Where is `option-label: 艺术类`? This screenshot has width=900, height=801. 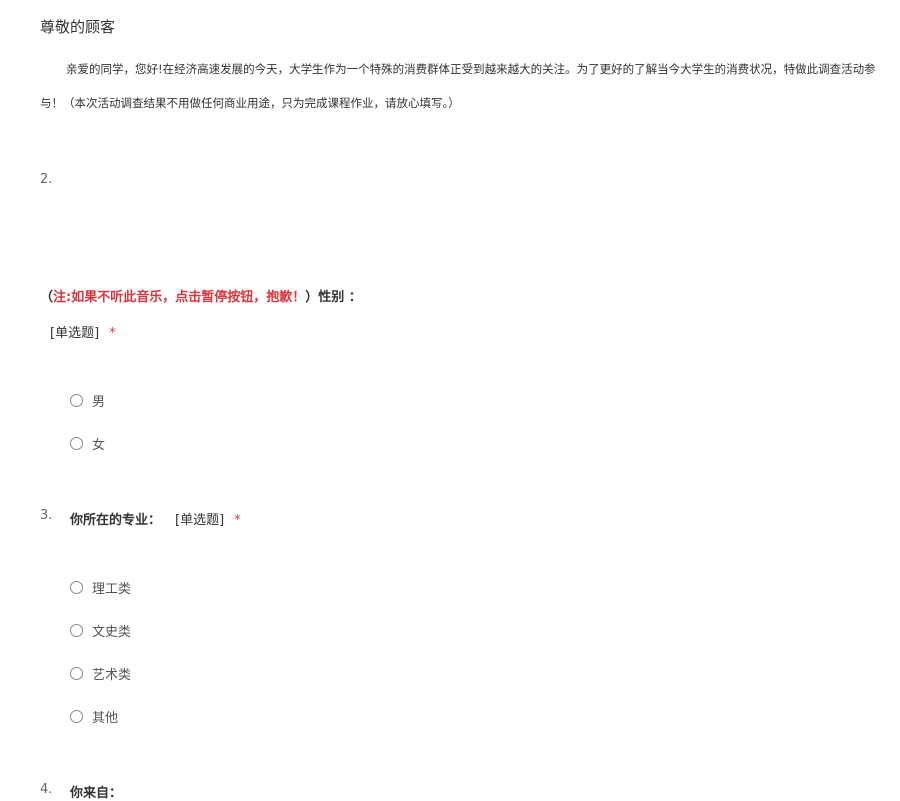
option-label: 艺术类 is located at coordinates (112, 675).